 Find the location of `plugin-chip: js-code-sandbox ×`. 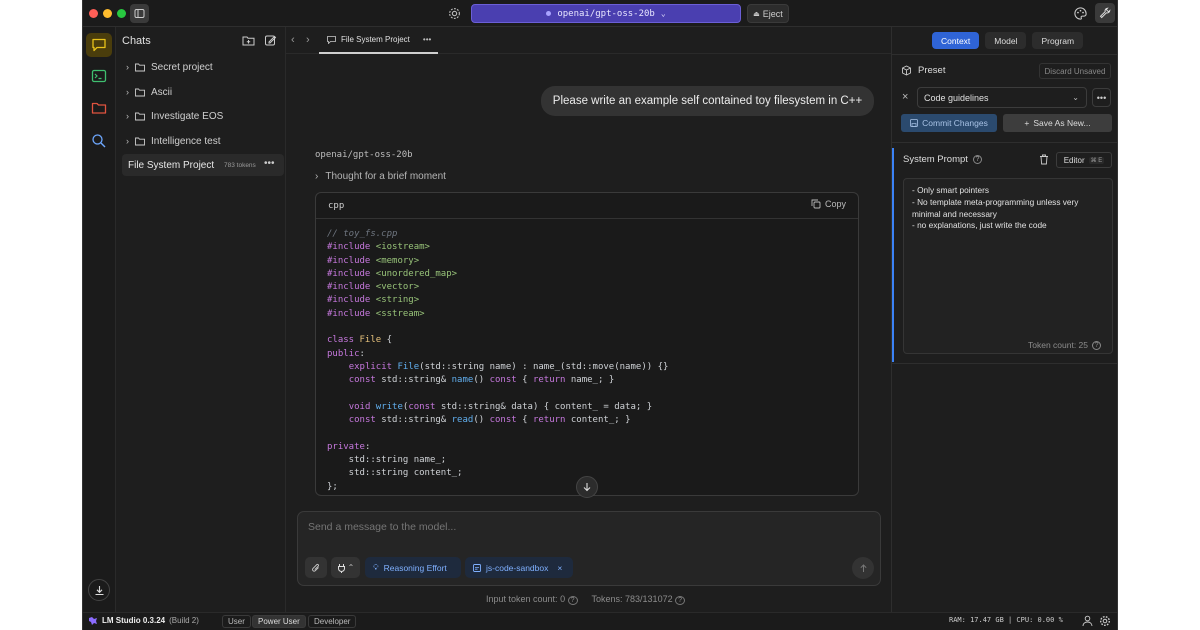

plugin-chip: js-code-sandbox × is located at coordinates (519, 567).